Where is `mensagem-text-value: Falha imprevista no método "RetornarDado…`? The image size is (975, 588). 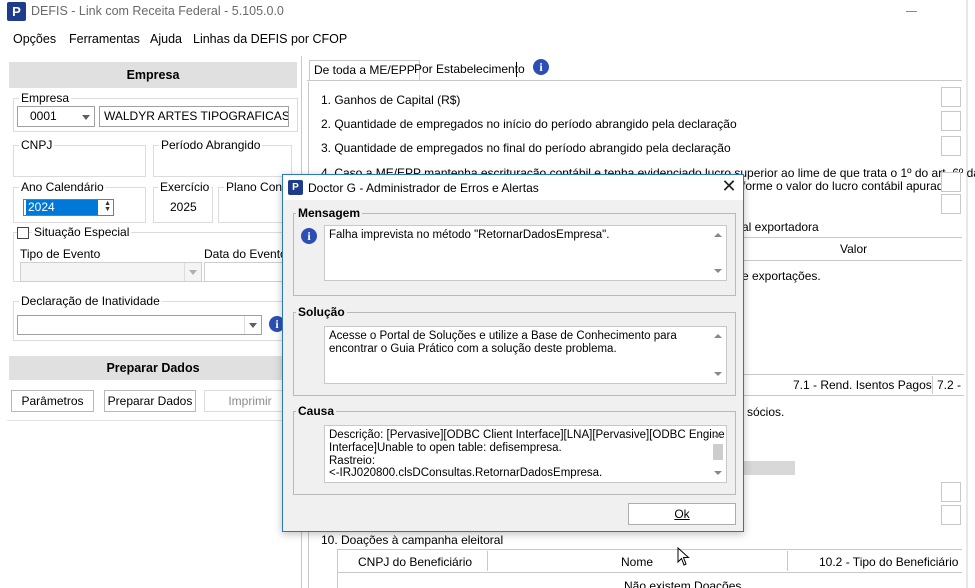 mensagem-text-value: Falha imprevista no método "RetornarDado… is located at coordinates (469, 235).